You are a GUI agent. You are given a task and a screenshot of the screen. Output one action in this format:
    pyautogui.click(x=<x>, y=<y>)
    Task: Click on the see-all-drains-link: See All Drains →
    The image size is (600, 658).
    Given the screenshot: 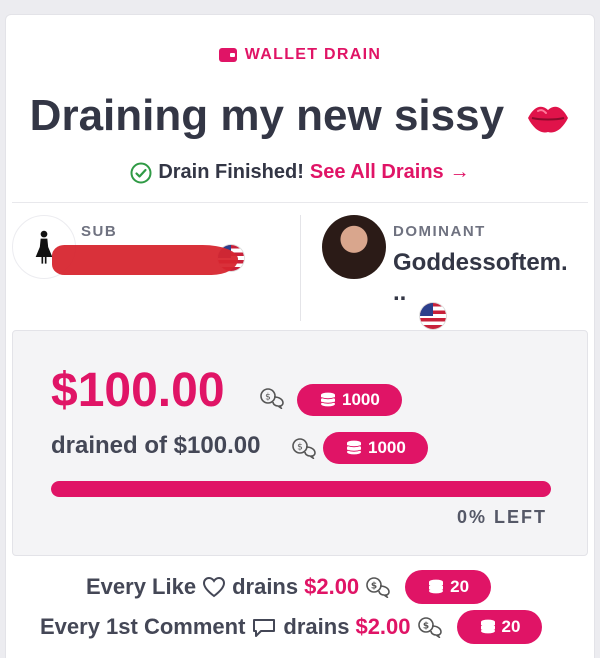 What is the action you would take?
    pyautogui.click(x=390, y=172)
    